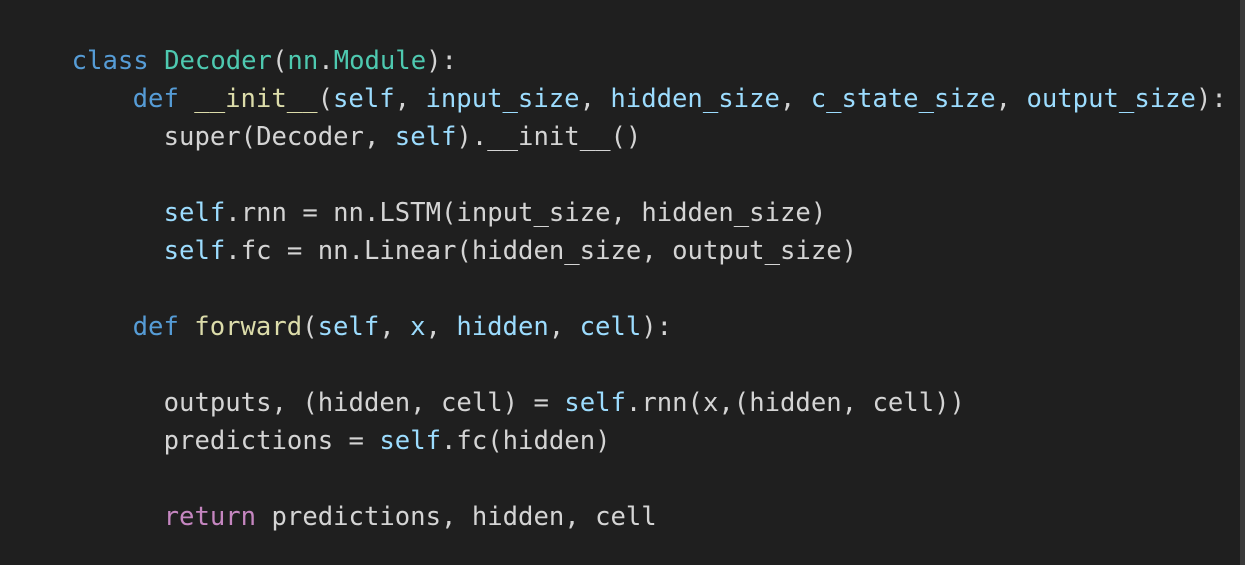 This screenshot has height=565, width=1245. Describe the element at coordinates (502, 327) in the screenshot. I see `parameter-token: hidden` at that location.